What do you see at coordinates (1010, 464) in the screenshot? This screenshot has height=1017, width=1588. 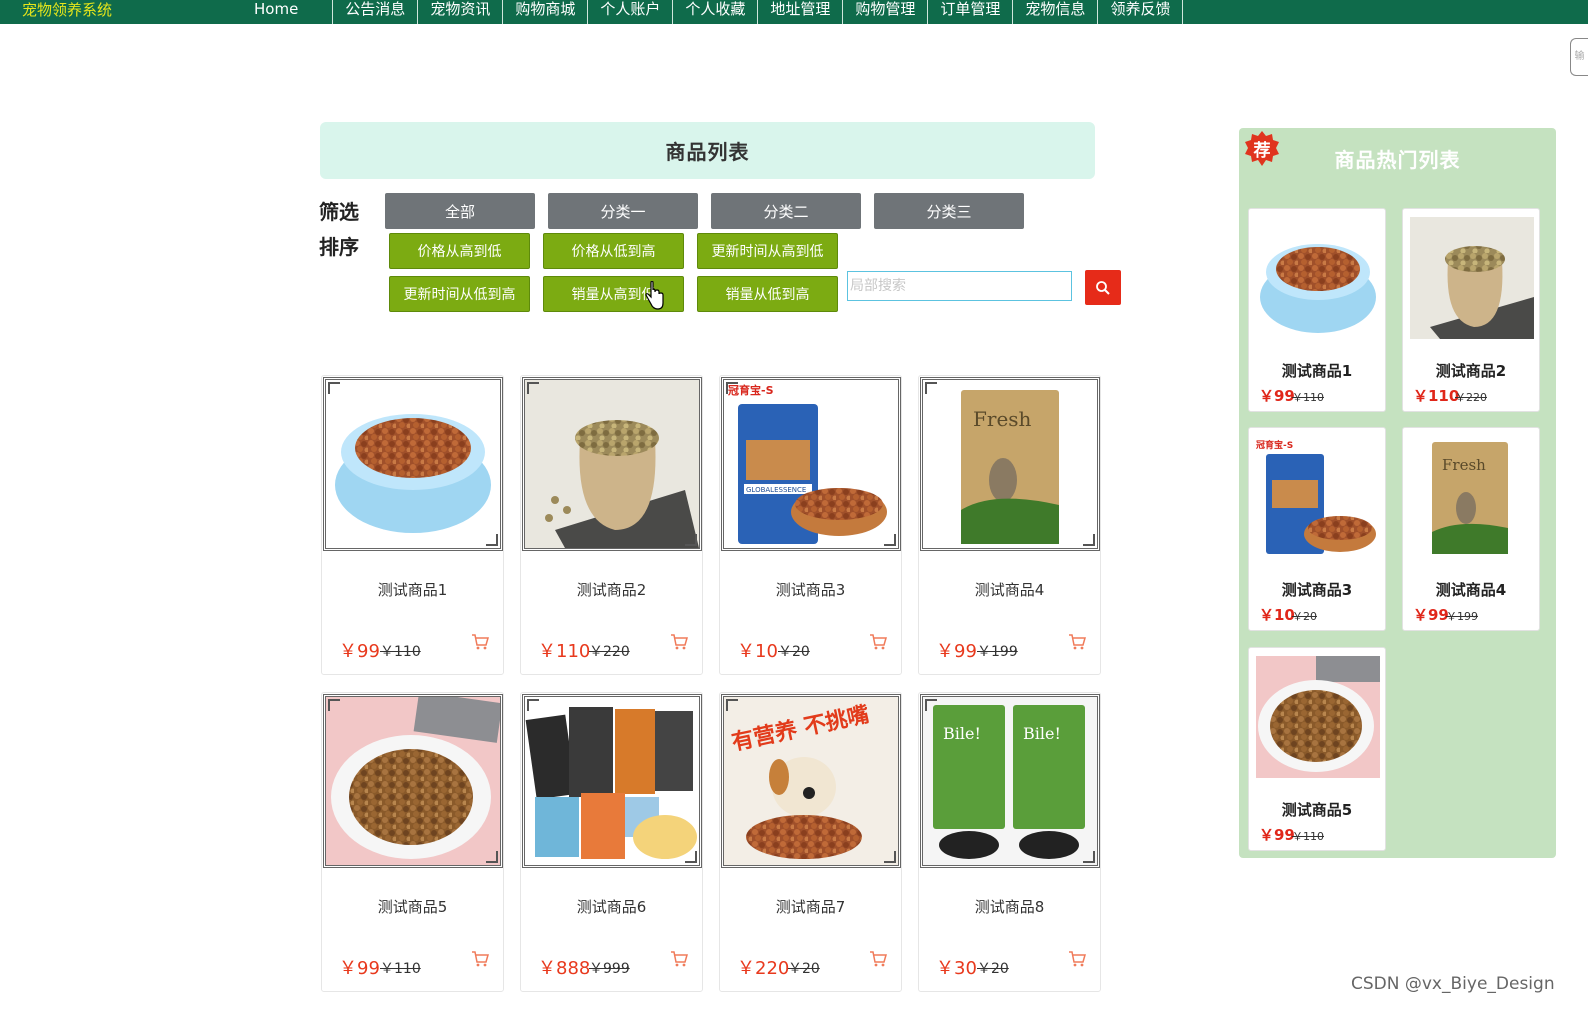 I see `product-image-fresh-kraft-bag: Fresh` at bounding box center [1010, 464].